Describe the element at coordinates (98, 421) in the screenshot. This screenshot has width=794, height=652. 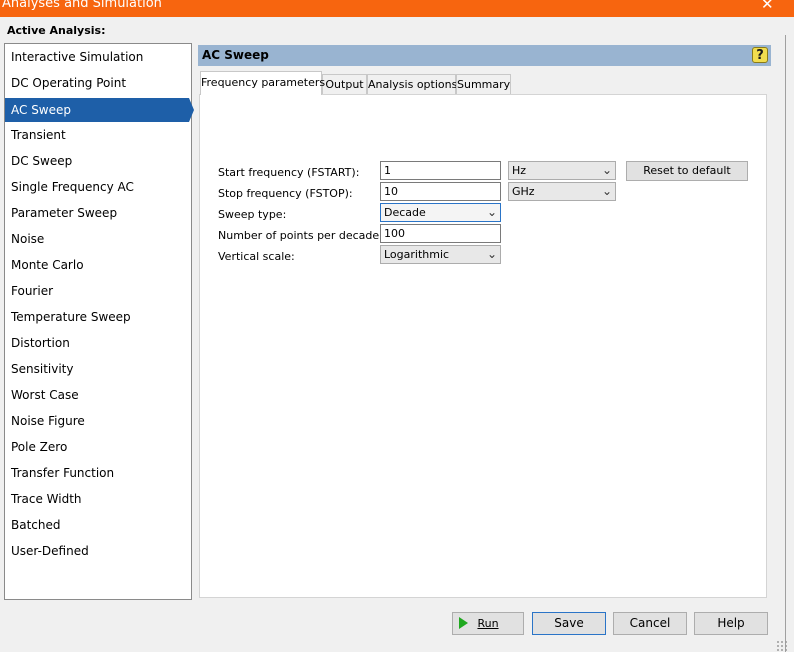
I see `analysis-item-noise-figure: Noise Figure` at that location.